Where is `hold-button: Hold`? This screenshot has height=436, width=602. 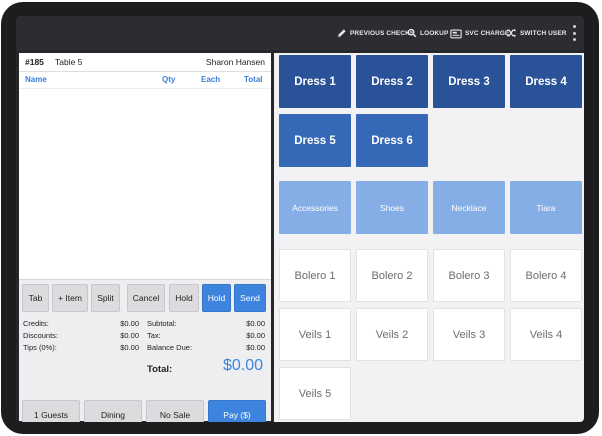
hold-button: Hold is located at coordinates (184, 298).